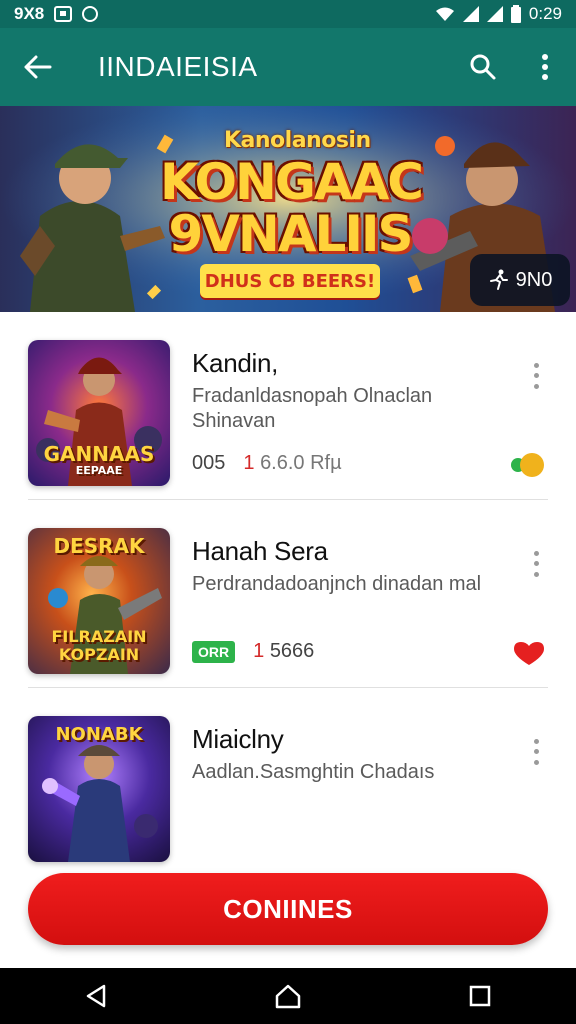  Describe the element at coordinates (312, 408) in the screenshot. I see `item-description: Fradanldasnopah Olnaclan Shinavan` at that location.